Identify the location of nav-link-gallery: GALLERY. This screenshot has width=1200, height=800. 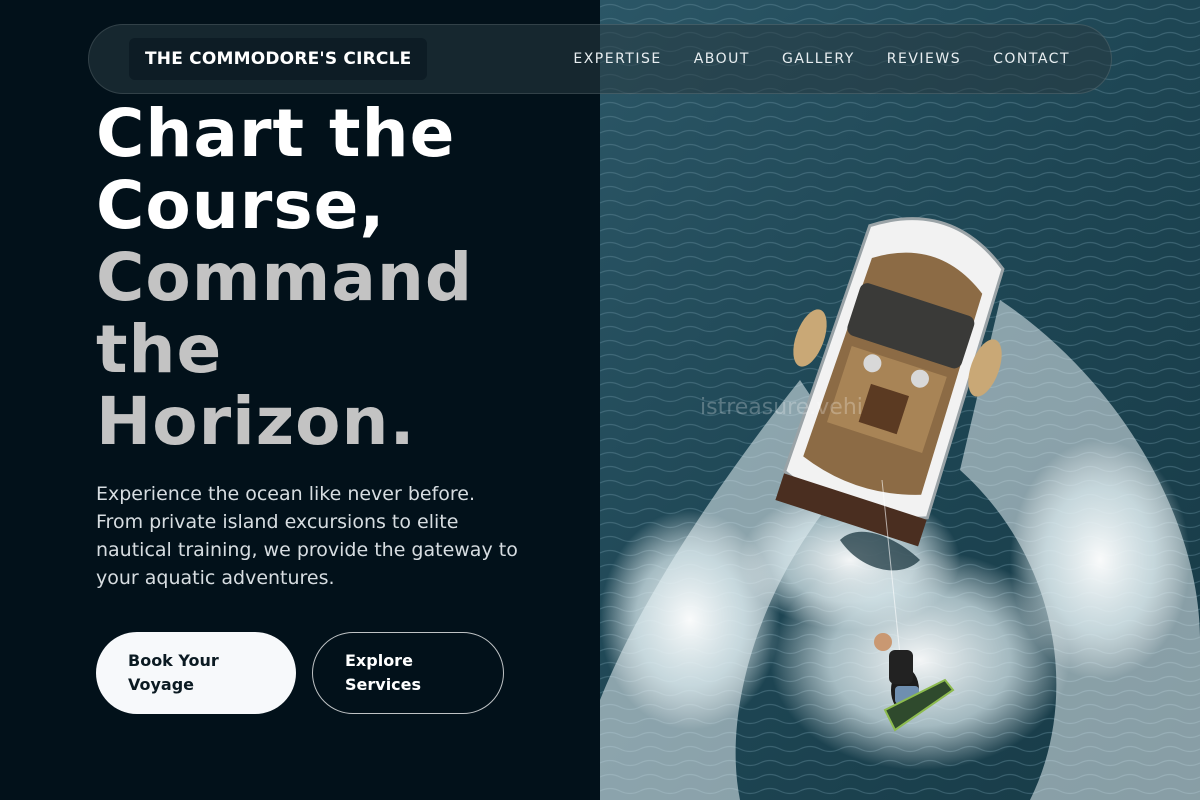
(818, 59).